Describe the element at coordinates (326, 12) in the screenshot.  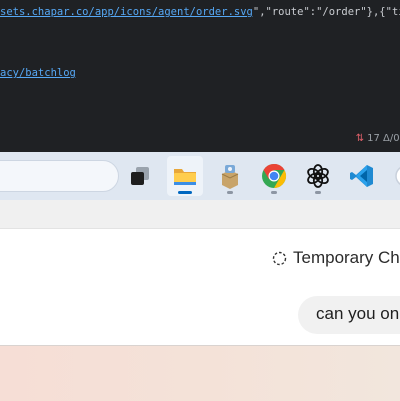
I see `code-json-text: ","route":"/order"},{"title` at that location.